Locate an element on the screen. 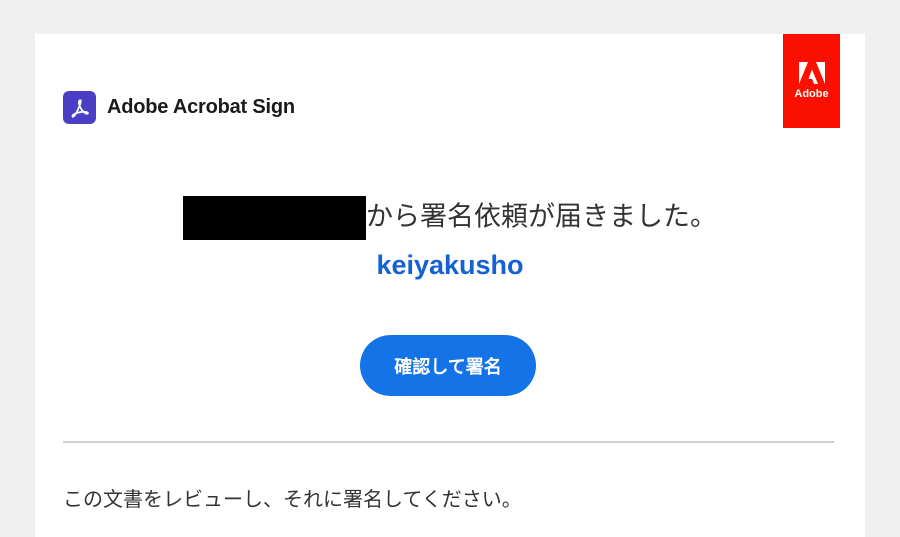 The height and width of the screenshot is (537, 900). divider is located at coordinates (448, 442).